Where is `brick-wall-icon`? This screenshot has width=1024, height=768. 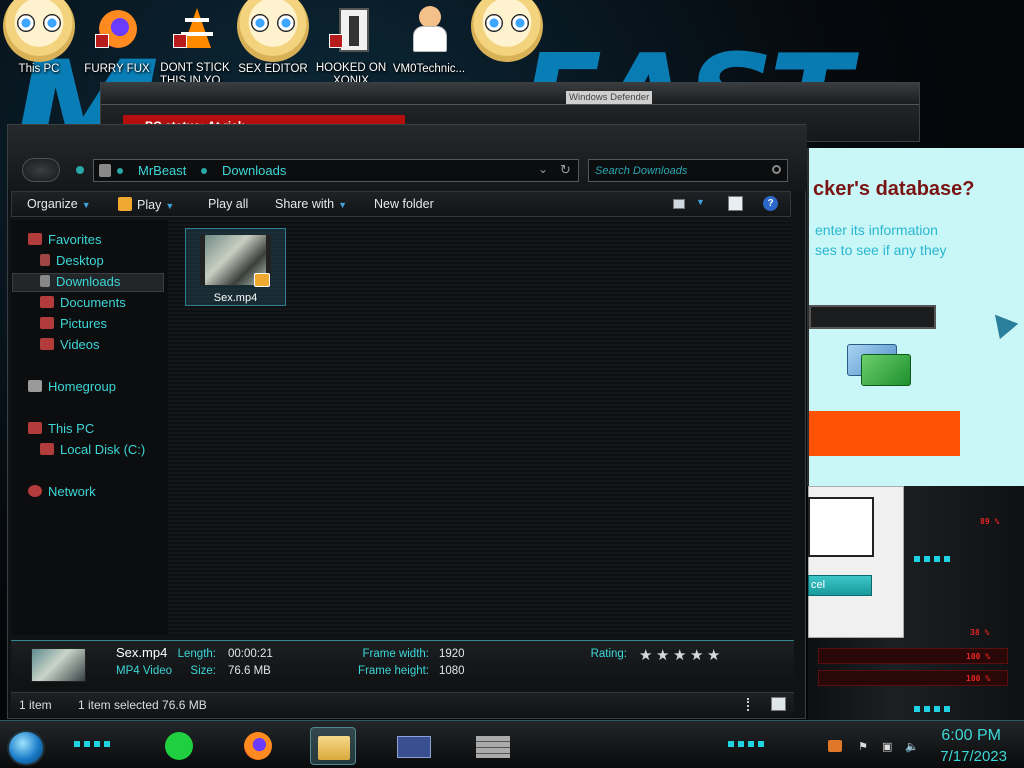 brick-wall-icon is located at coordinates (493, 747).